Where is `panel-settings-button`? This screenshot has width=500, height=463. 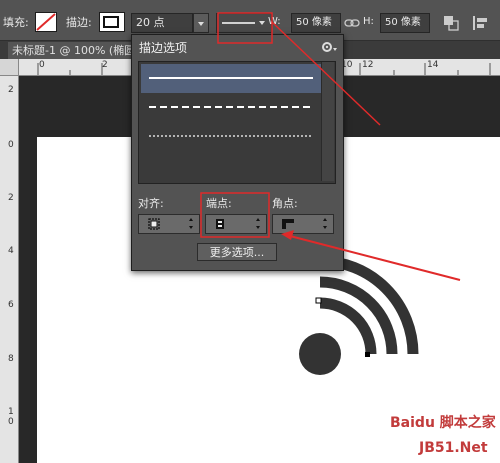
panel-settings-button is located at coordinates (329, 47).